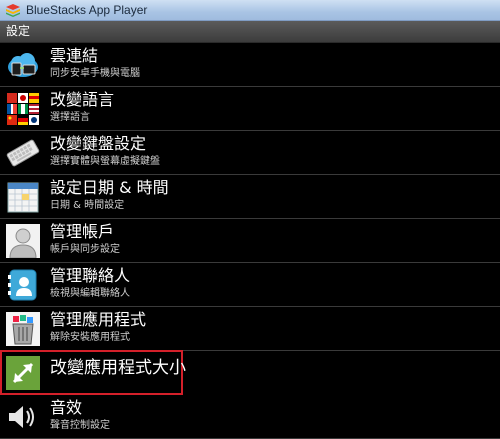 The height and width of the screenshot is (439, 500). I want to click on settings-item-sound: 音效 聲音控制設定, so click(250, 417).